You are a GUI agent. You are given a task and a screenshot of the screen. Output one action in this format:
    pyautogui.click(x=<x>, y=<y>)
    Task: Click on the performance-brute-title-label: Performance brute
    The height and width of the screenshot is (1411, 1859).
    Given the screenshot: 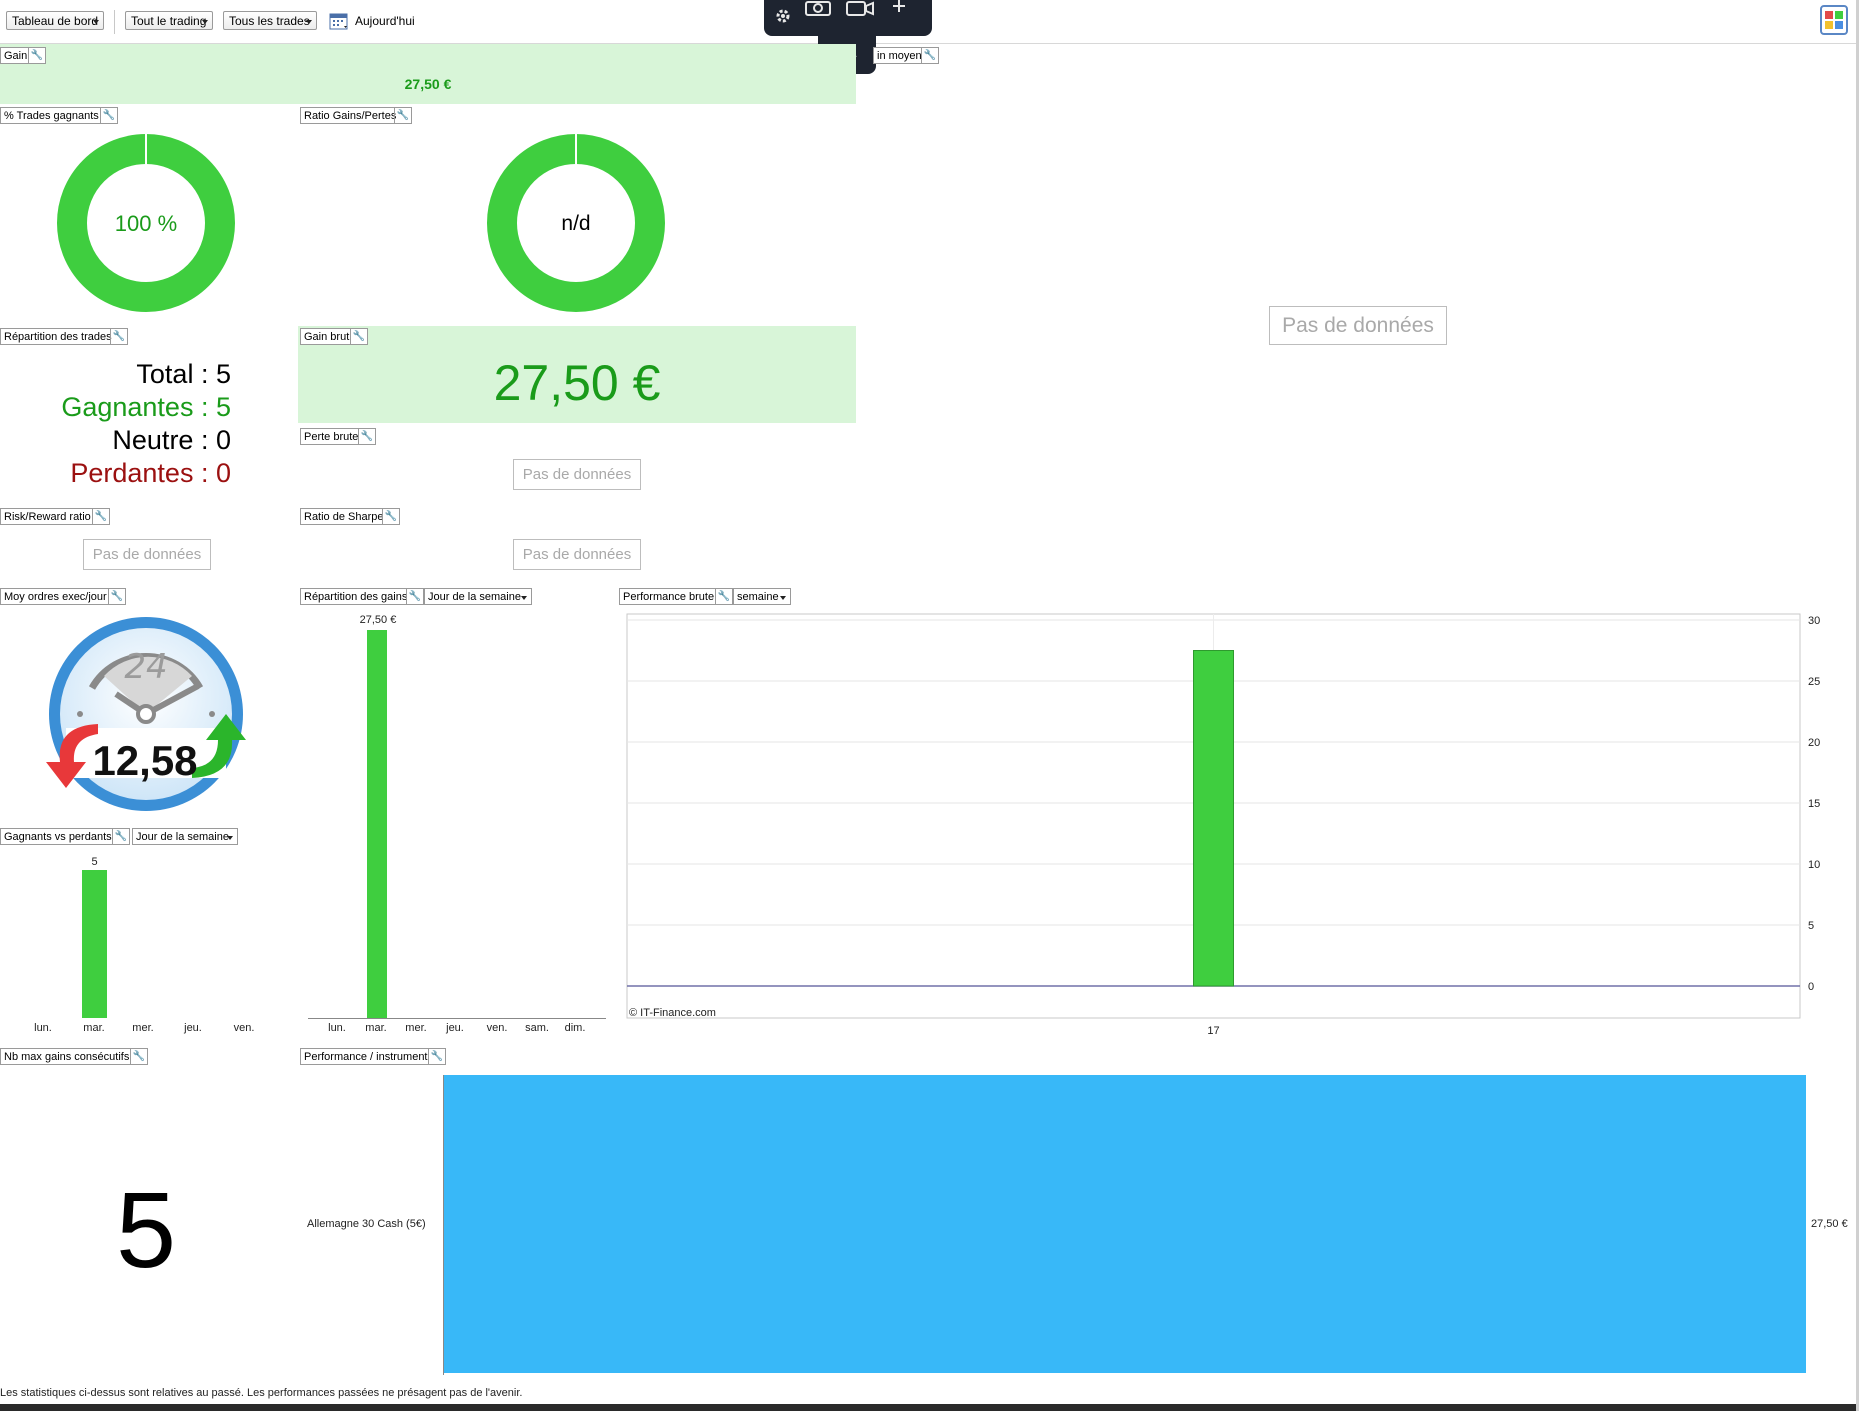 What is the action you would take?
    pyautogui.click(x=669, y=597)
    